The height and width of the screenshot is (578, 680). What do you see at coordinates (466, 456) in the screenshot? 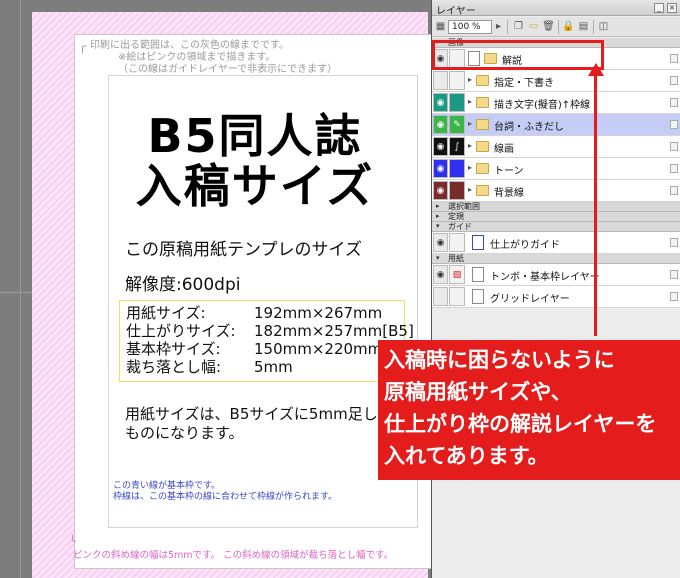
I see `callout-line: 入れてあります。` at bounding box center [466, 456].